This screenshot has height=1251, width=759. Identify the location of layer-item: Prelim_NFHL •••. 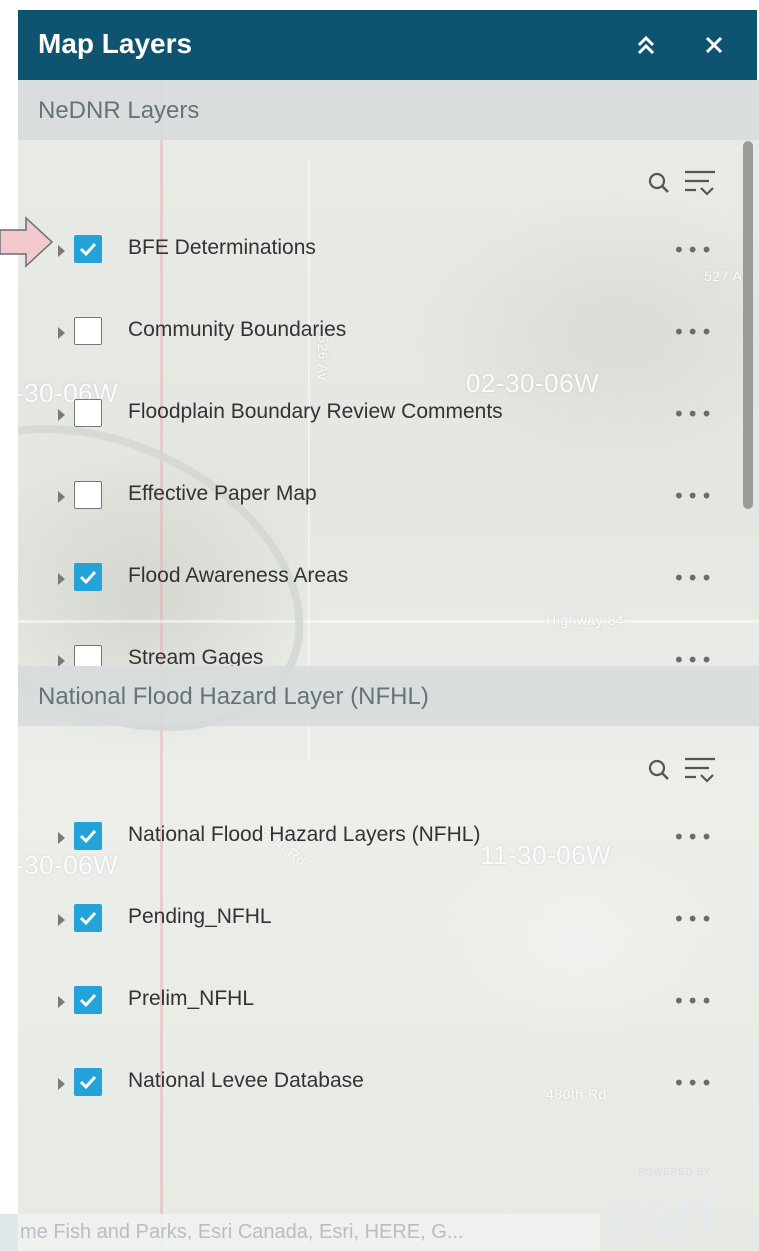
(388, 1008).